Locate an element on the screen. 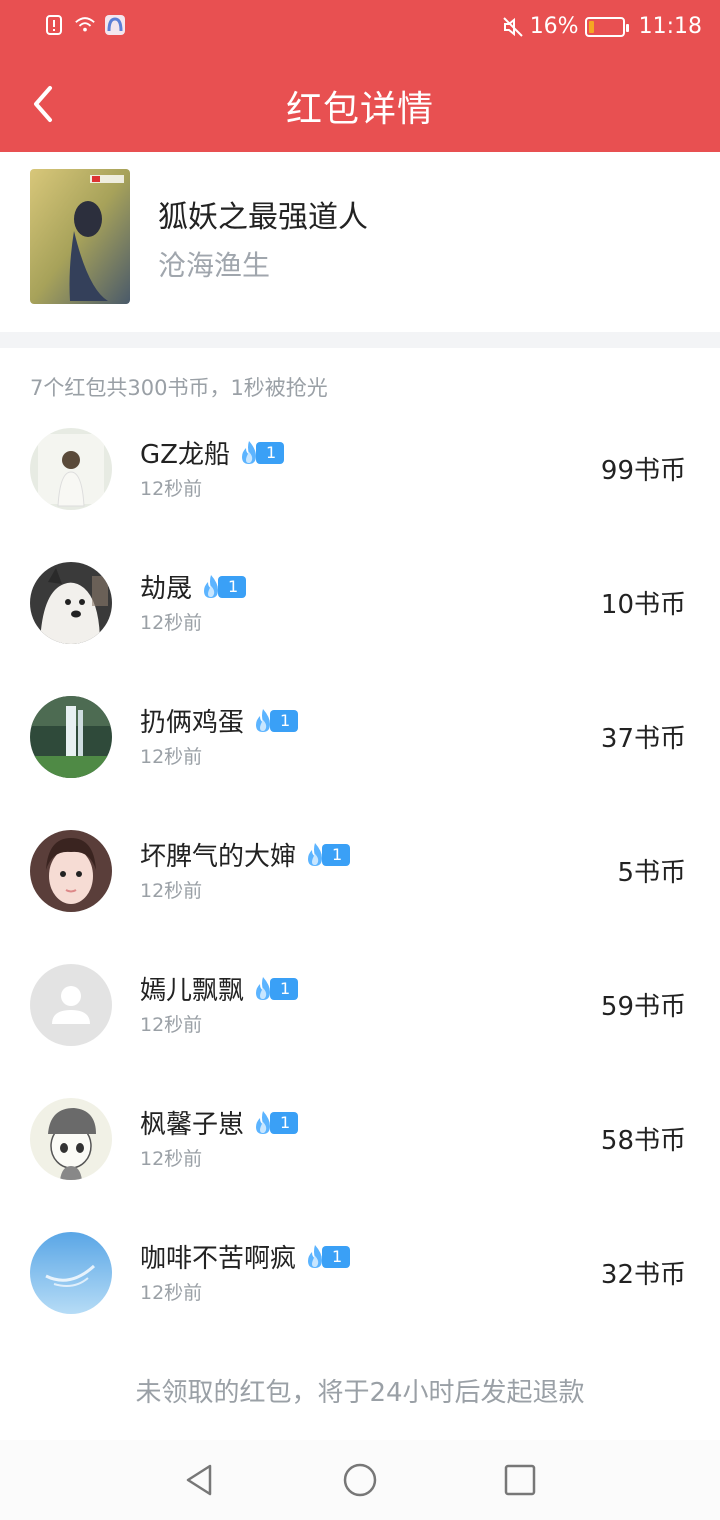 The width and height of the screenshot is (720, 1520). user-name: GZ龙船 is located at coordinates (185, 452).